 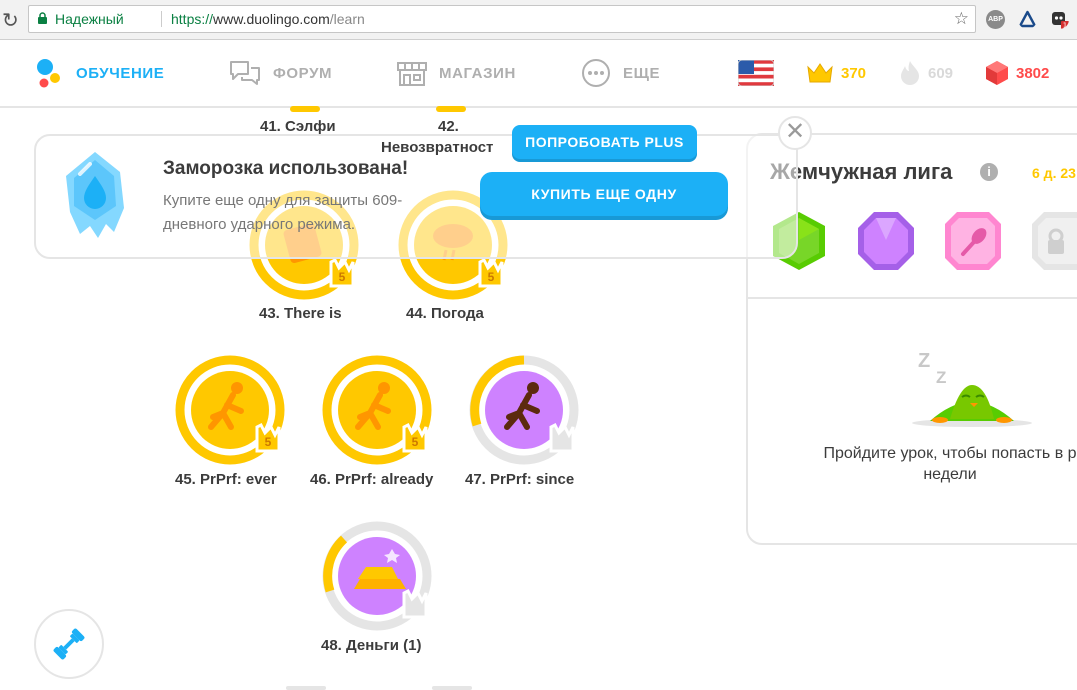 I want to click on adblock-extension-icon: ABP, so click(x=995, y=19).